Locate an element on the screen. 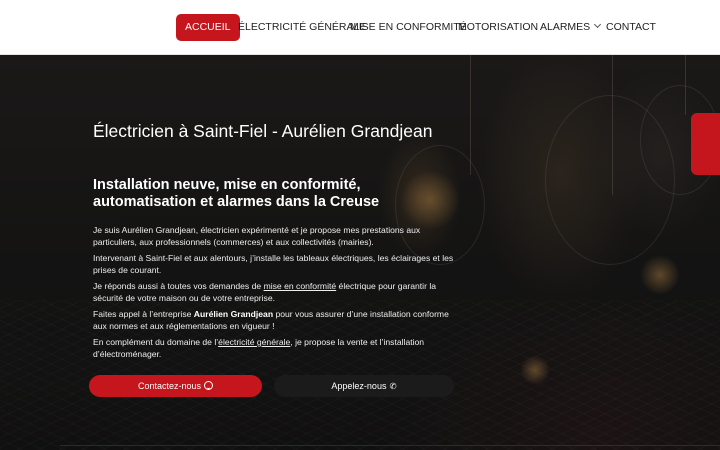  divider-line is located at coordinates (390, 445).